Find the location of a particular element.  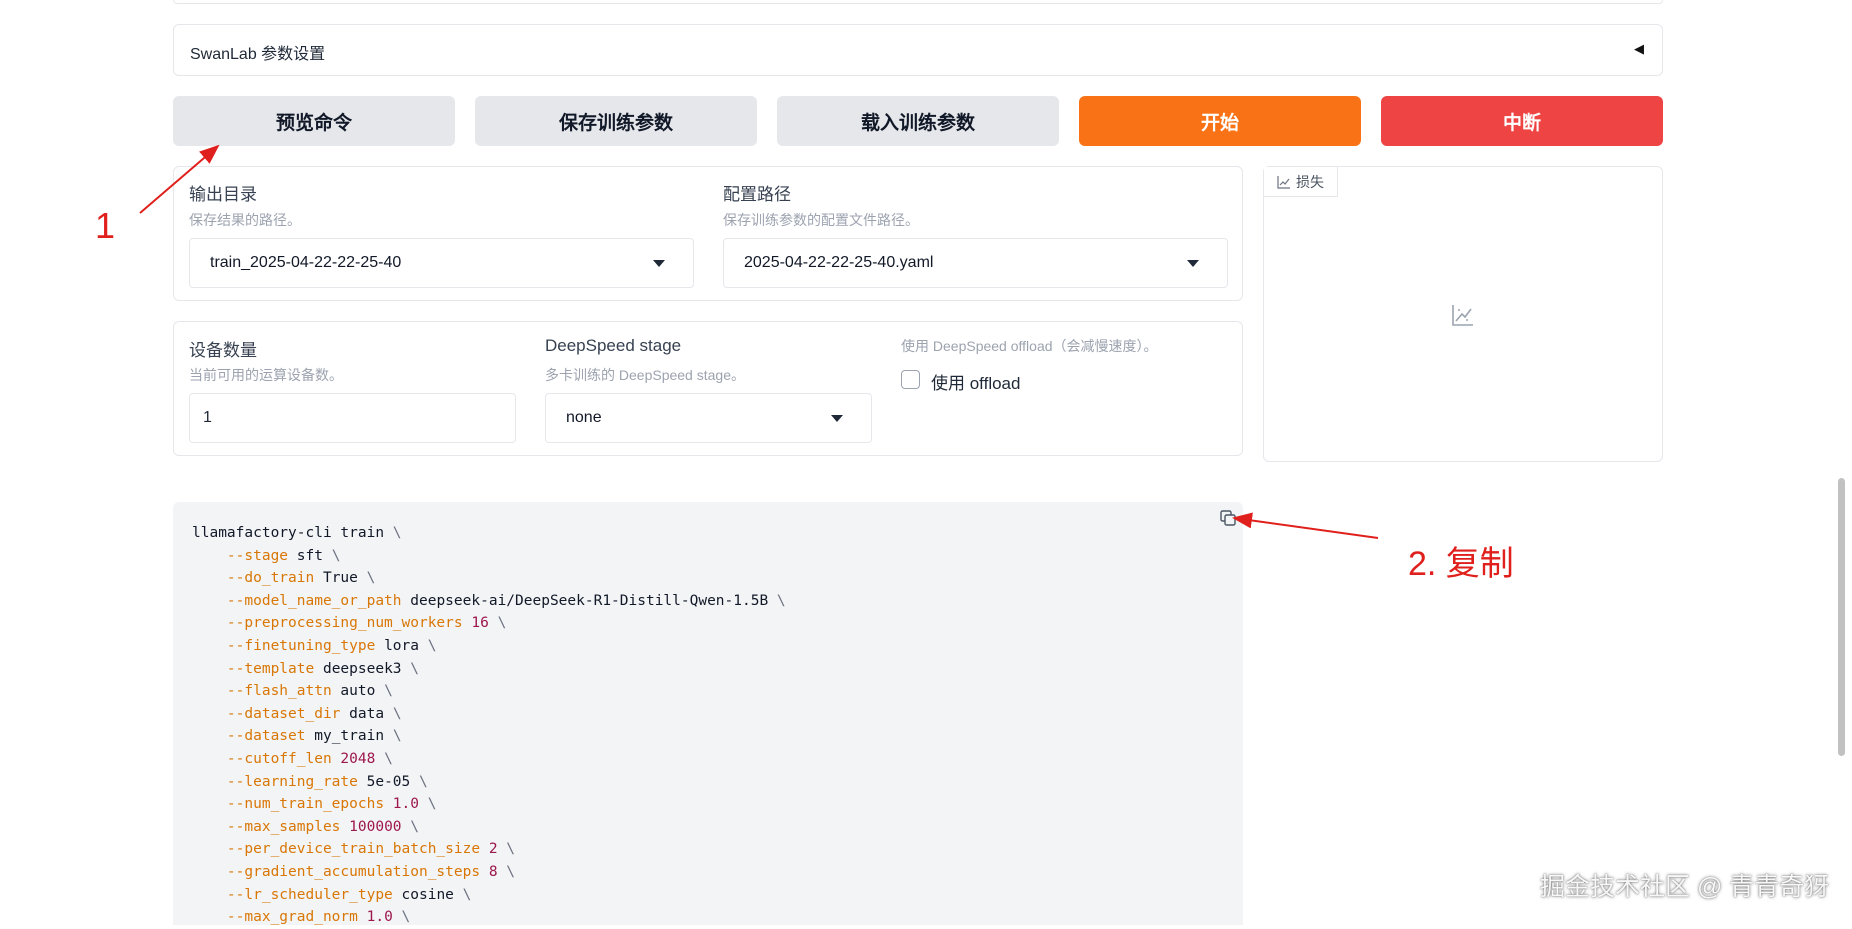

command-flag: --do_train is located at coordinates (270, 578).